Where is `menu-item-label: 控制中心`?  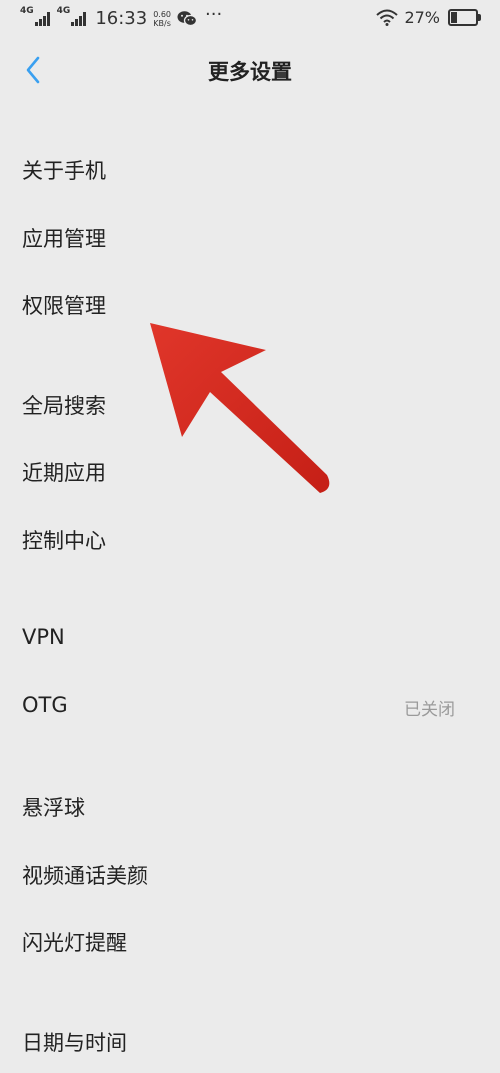
menu-item-label: 控制中心 is located at coordinates (64, 541).